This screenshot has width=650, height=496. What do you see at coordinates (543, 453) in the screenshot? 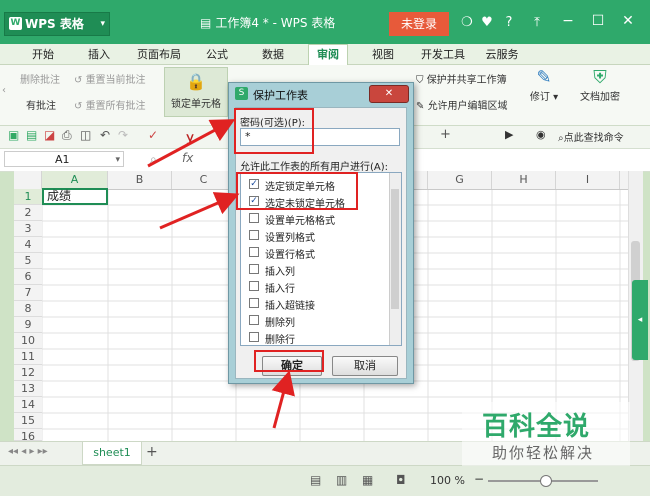
I see `watermark-subtitle: 助你轻松解决` at bounding box center [543, 453].